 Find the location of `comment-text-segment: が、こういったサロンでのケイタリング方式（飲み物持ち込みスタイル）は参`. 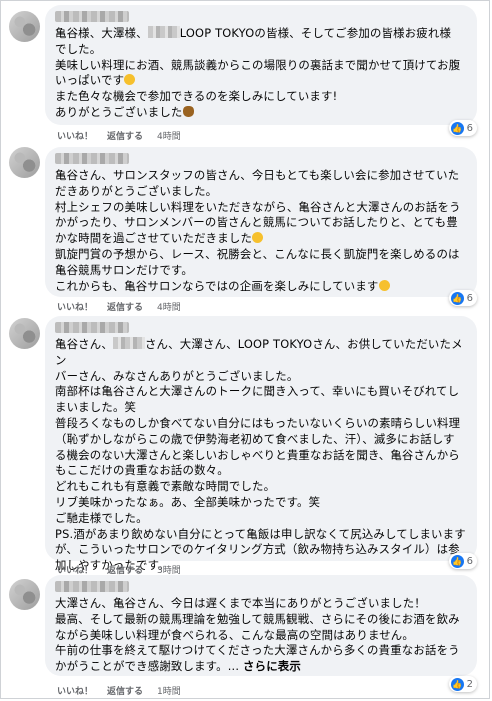

comment-text-segment: が、こういったサロンでのケイタリング方式（飲み物持ち込みスタイル）は参 is located at coordinates (257, 549).